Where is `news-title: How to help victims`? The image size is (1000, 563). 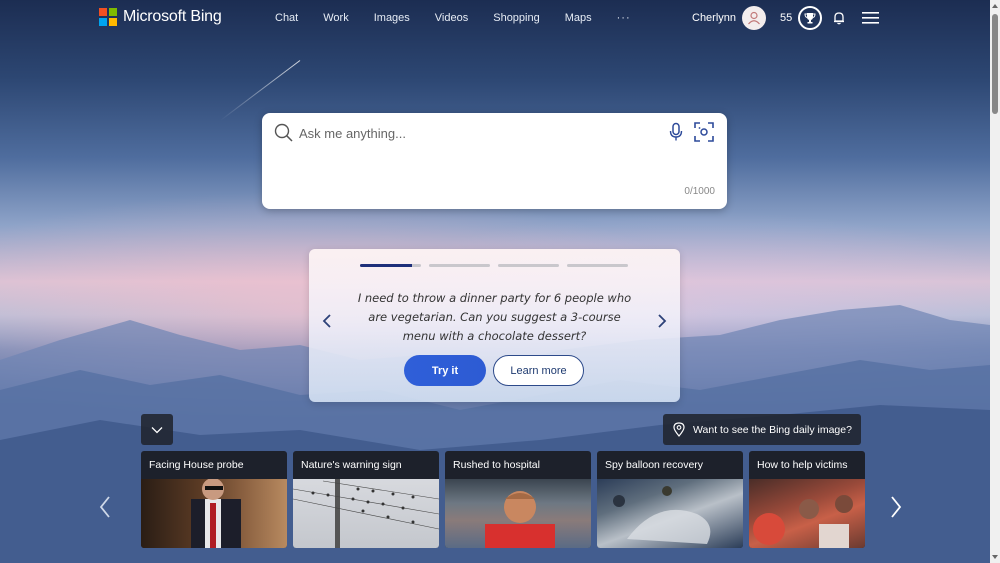
news-title: How to help victims is located at coordinates (802, 465).